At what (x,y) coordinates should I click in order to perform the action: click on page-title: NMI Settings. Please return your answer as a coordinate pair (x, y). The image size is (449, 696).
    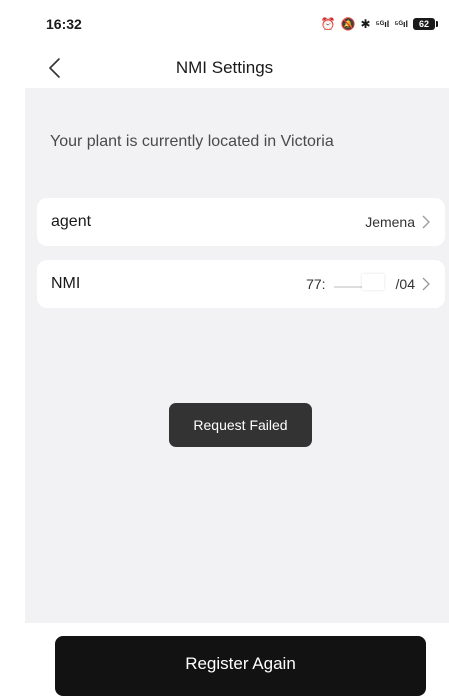
    Looking at the image, I should click on (224, 67).